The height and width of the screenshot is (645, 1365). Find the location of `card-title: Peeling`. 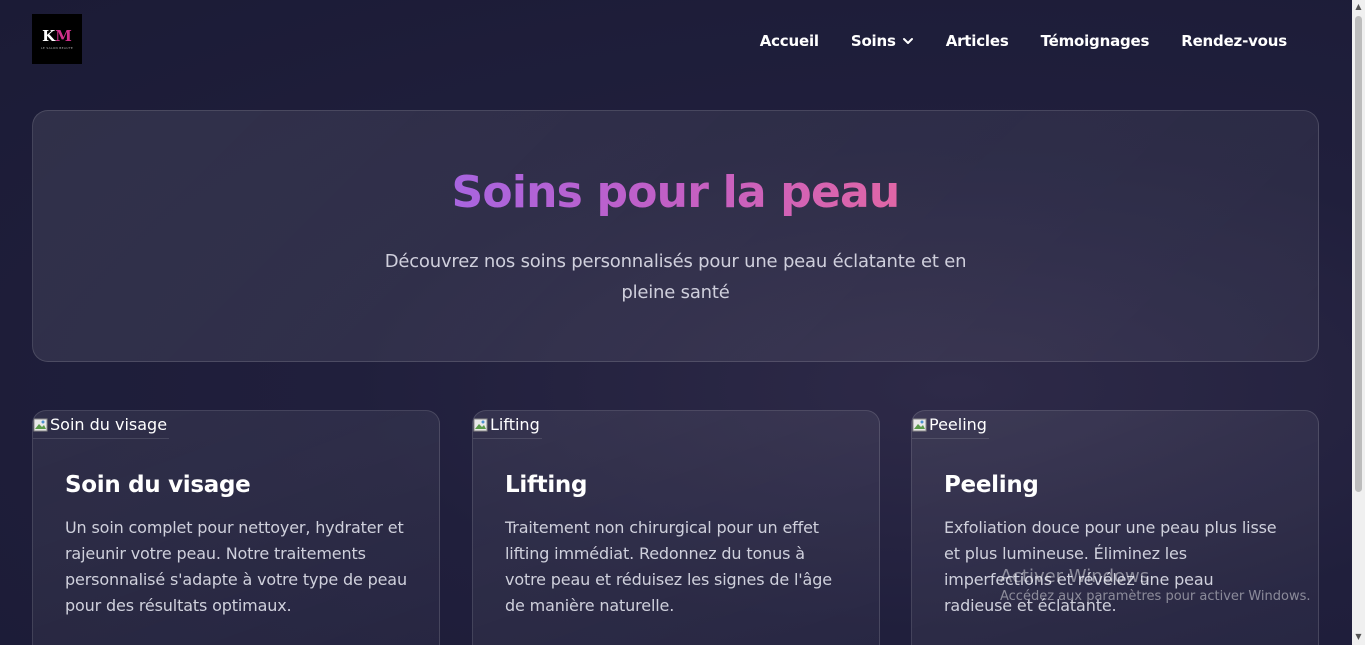

card-title: Peeling is located at coordinates (991, 485).